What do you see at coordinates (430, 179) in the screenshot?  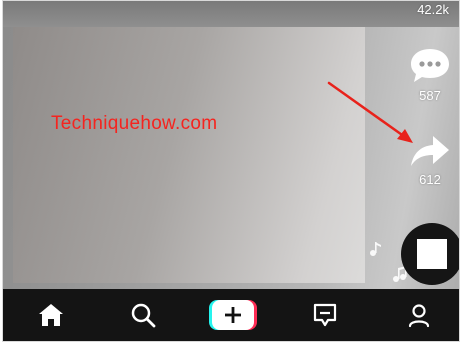 I see `share-count: 612` at bounding box center [430, 179].